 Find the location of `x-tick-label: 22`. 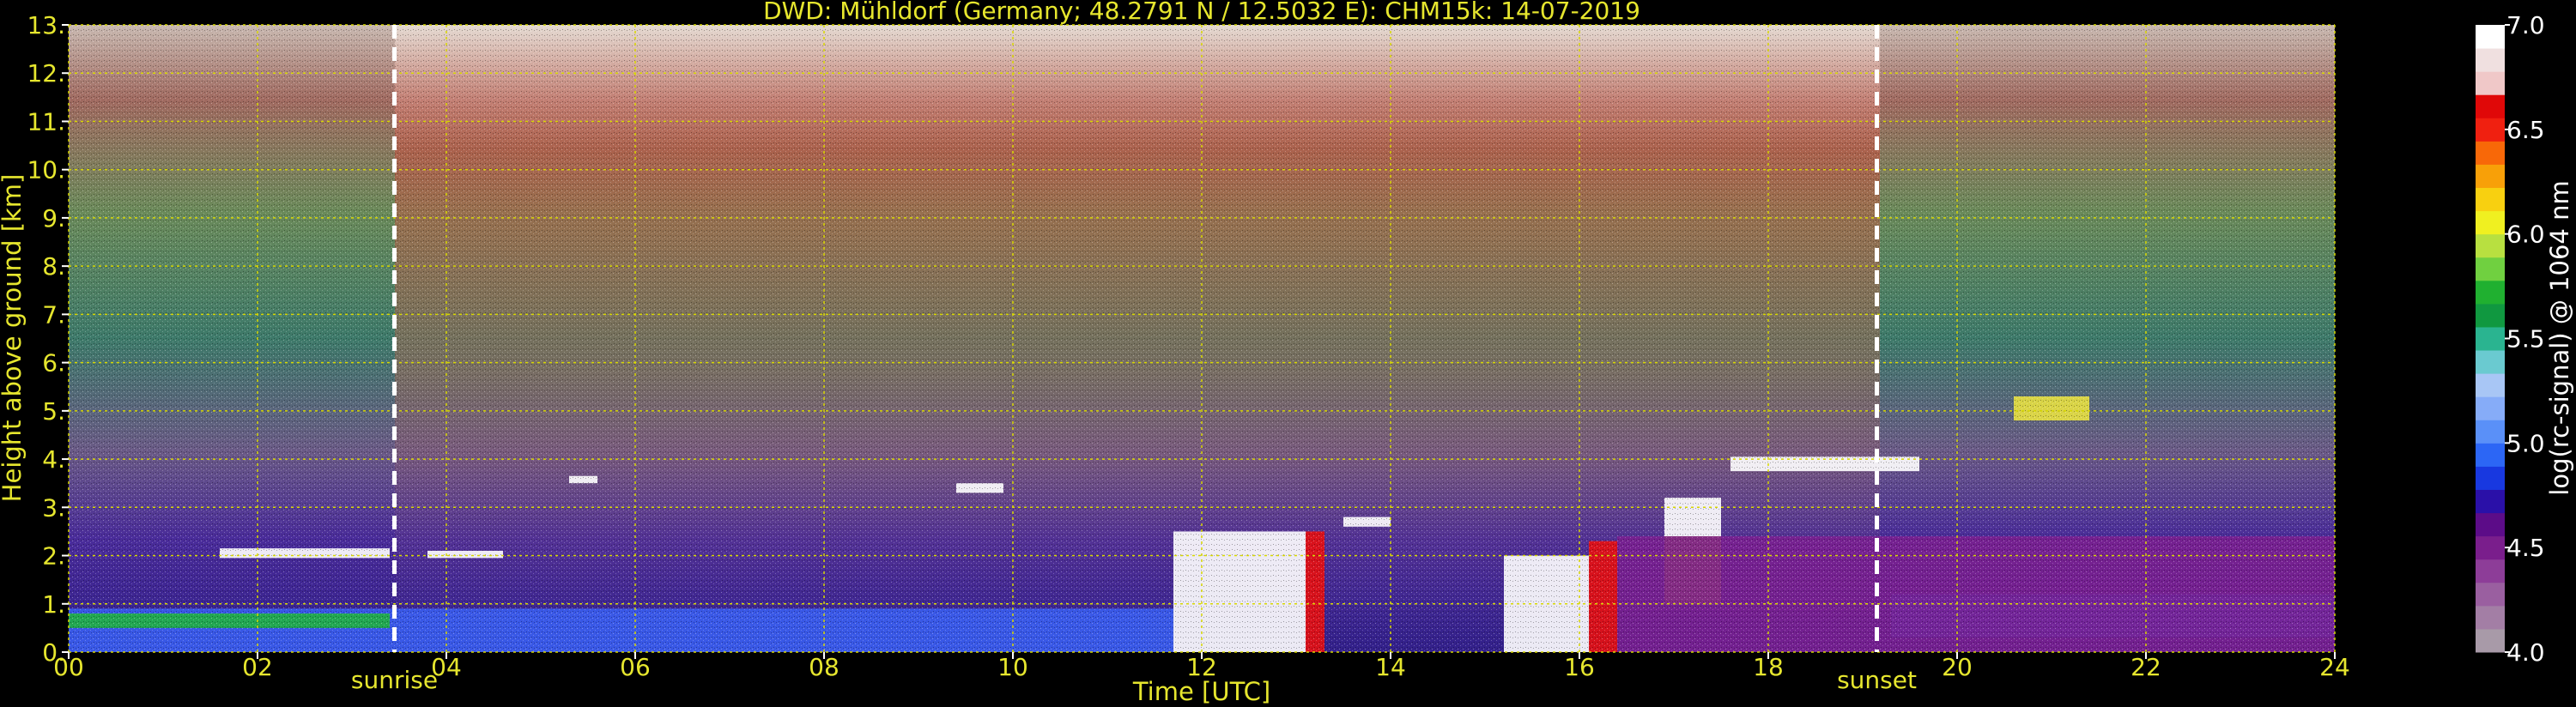

x-tick-label: 22 is located at coordinates (2146, 667).